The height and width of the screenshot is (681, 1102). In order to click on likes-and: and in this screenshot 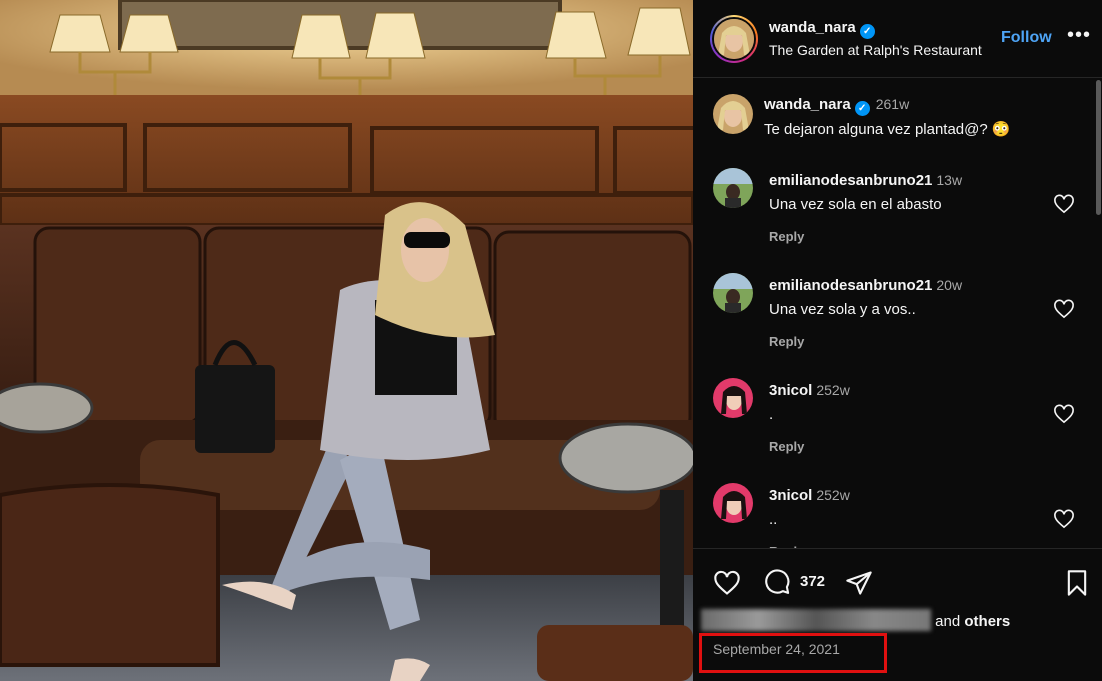, I will do `click(948, 621)`.